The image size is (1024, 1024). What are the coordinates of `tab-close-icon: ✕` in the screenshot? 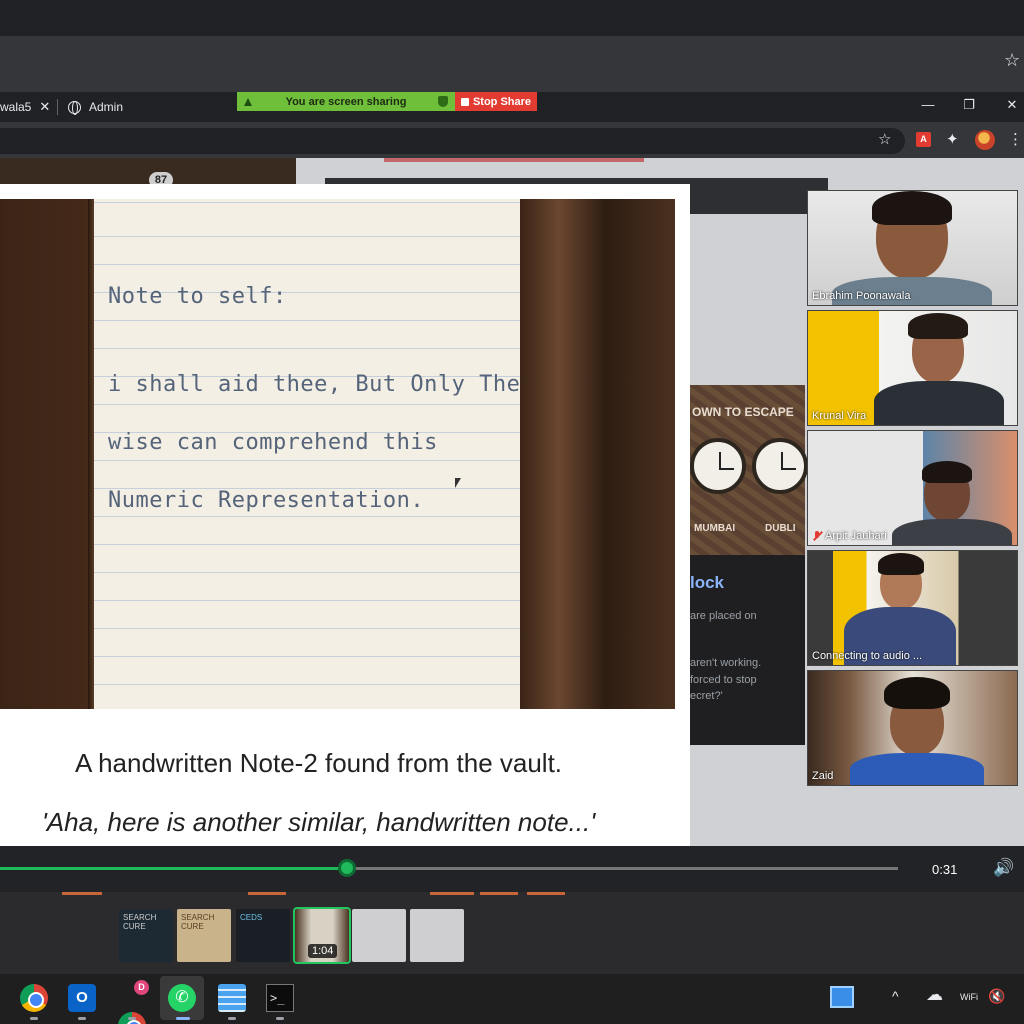 It's located at (44, 107).